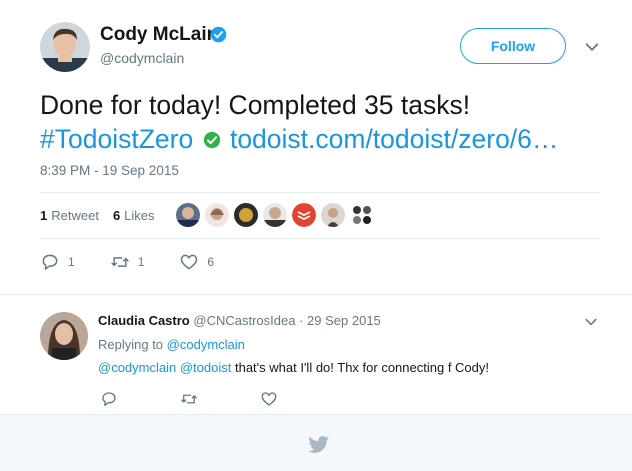  Describe the element at coordinates (109, 170) in the screenshot. I see `tweet-timestamp: 8:39 PM - 19 Sep 2015` at that location.